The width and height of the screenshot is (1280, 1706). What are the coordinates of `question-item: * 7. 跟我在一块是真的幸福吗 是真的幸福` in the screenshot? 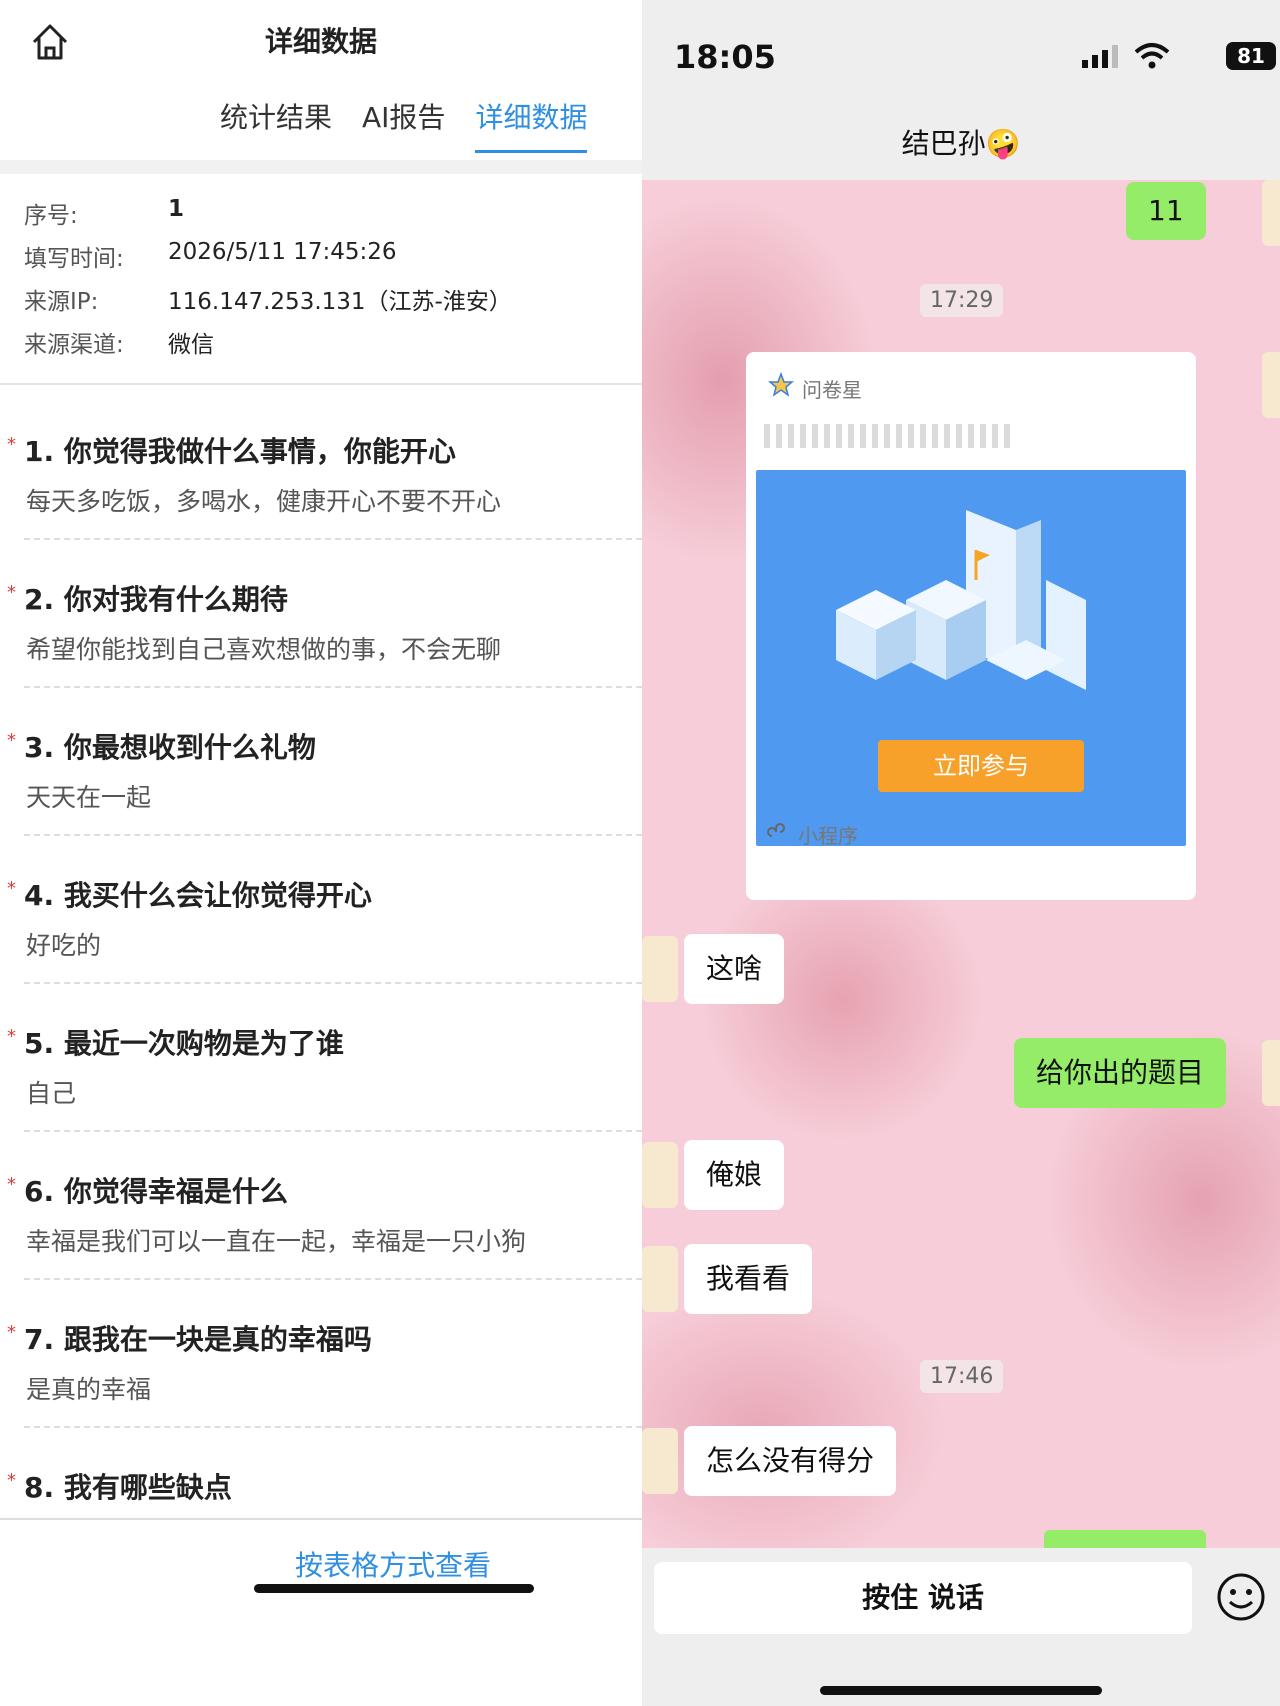 It's located at (321, 1366).